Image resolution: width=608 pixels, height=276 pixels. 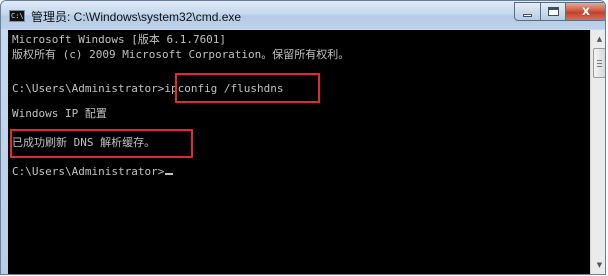 I want to click on minimize-icon, so click(x=527, y=15).